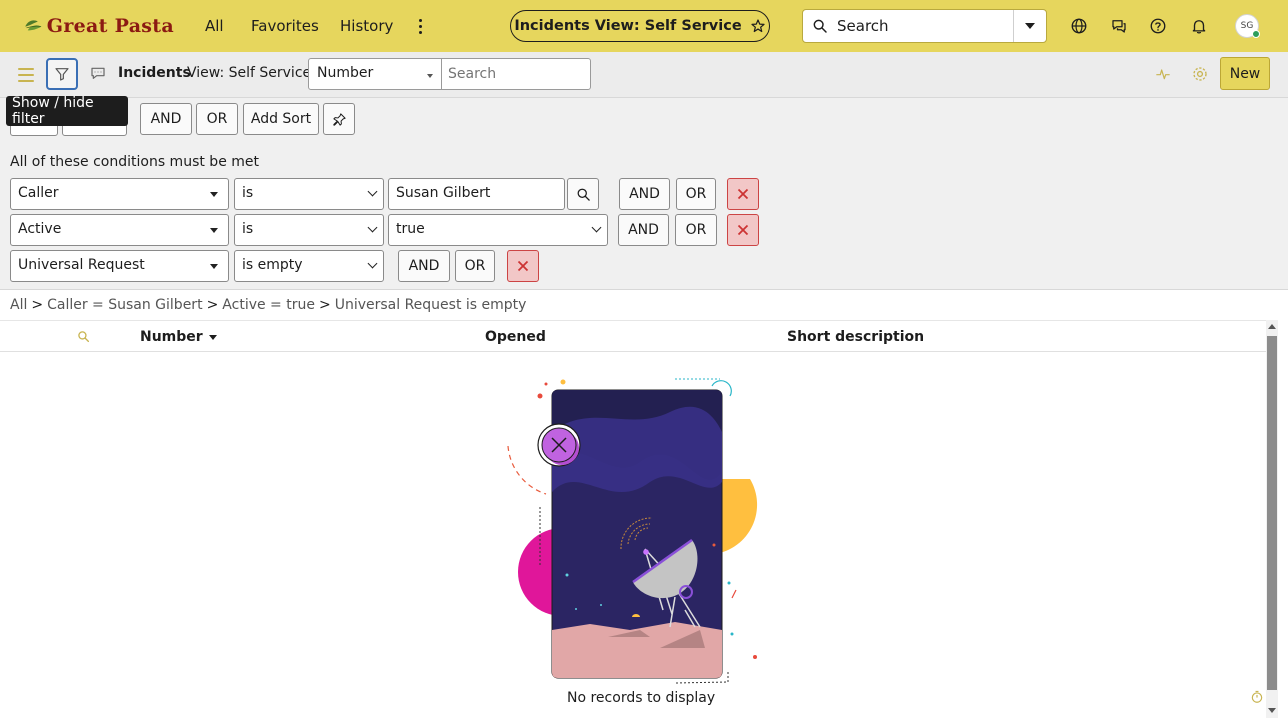  I want to click on chat-icon, so click(1119, 26).